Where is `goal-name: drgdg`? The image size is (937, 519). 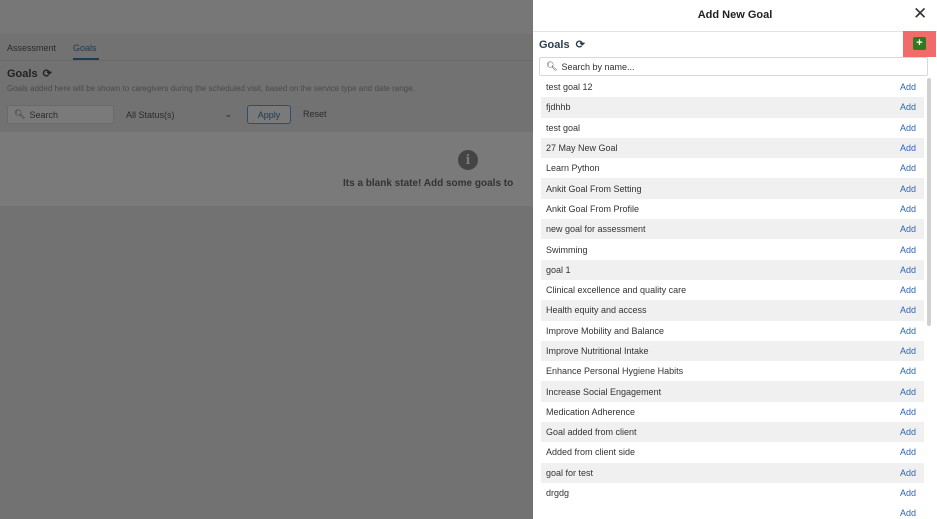 goal-name: drgdg is located at coordinates (558, 493).